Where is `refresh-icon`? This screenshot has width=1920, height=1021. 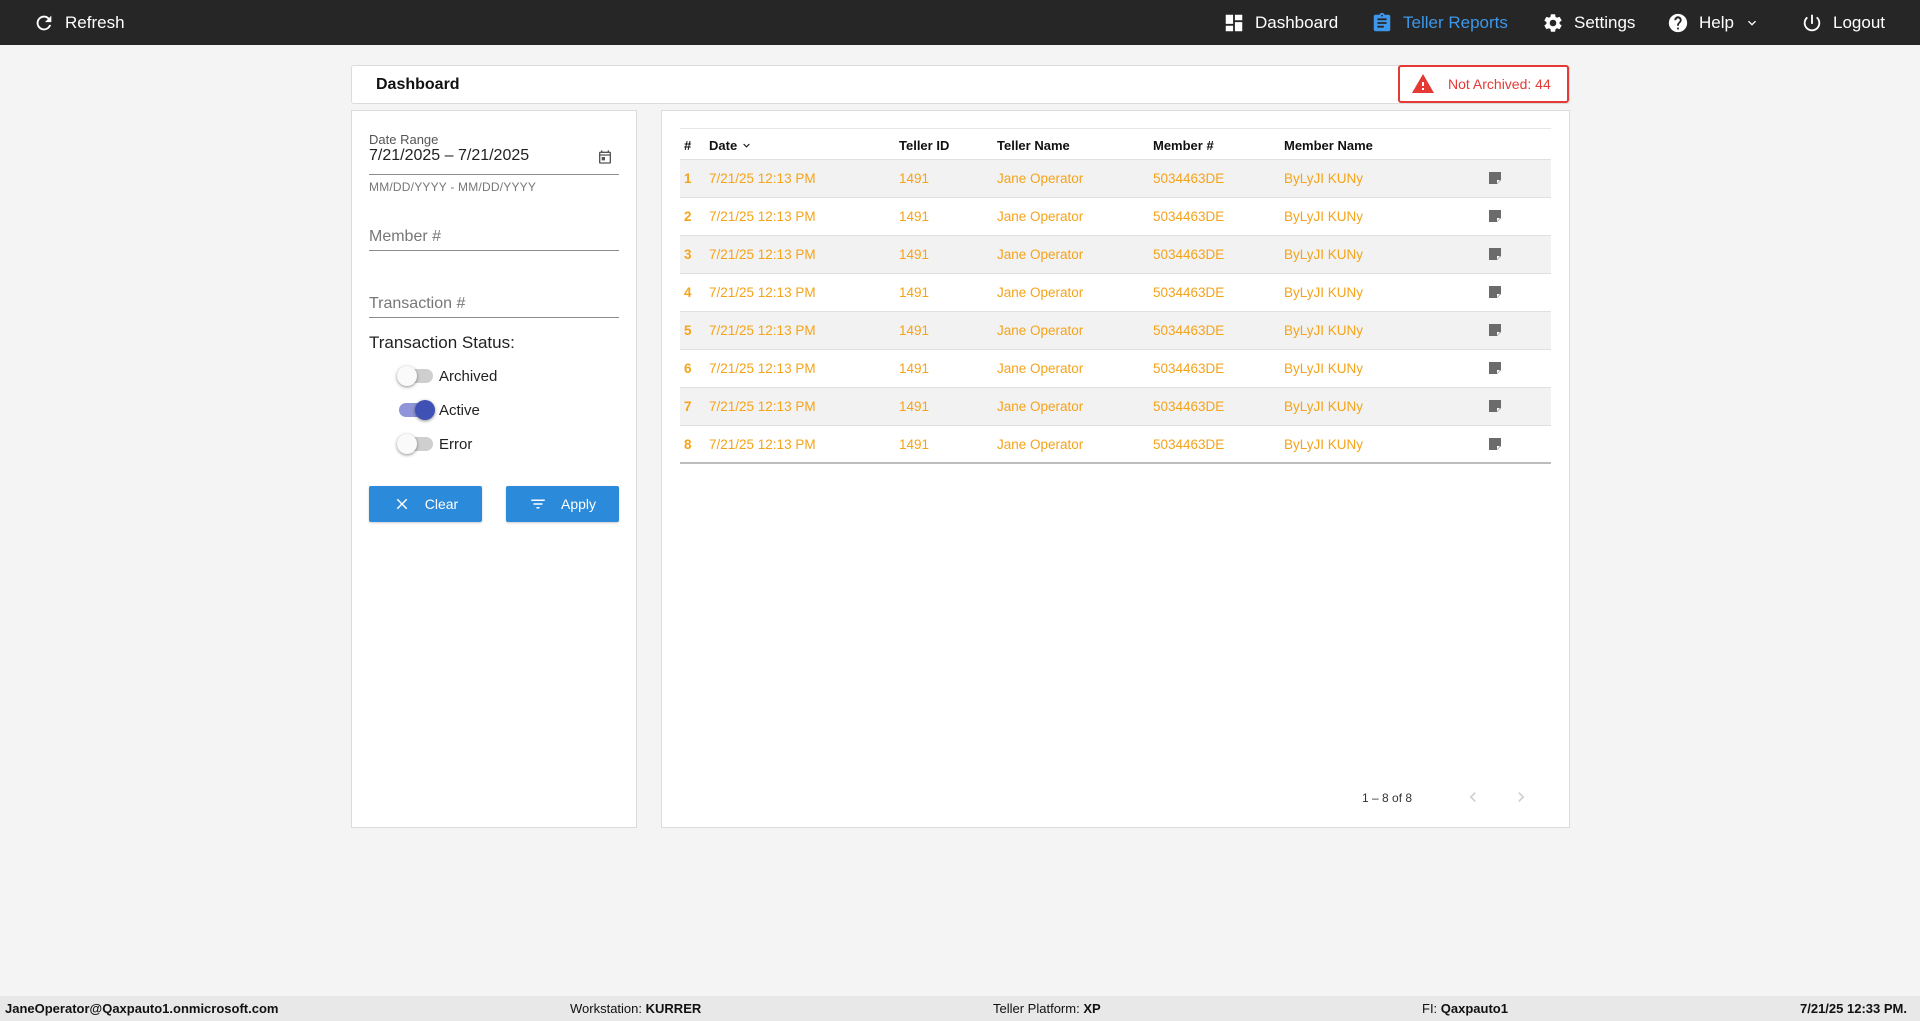 refresh-icon is located at coordinates (44, 22).